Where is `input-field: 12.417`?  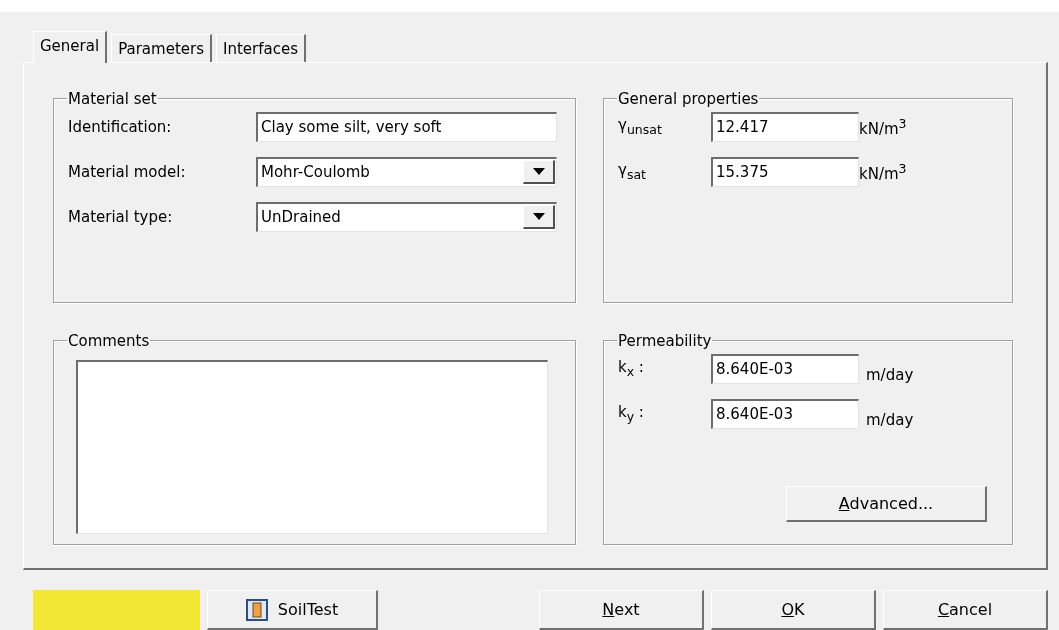 input-field: 12.417 is located at coordinates (785, 126).